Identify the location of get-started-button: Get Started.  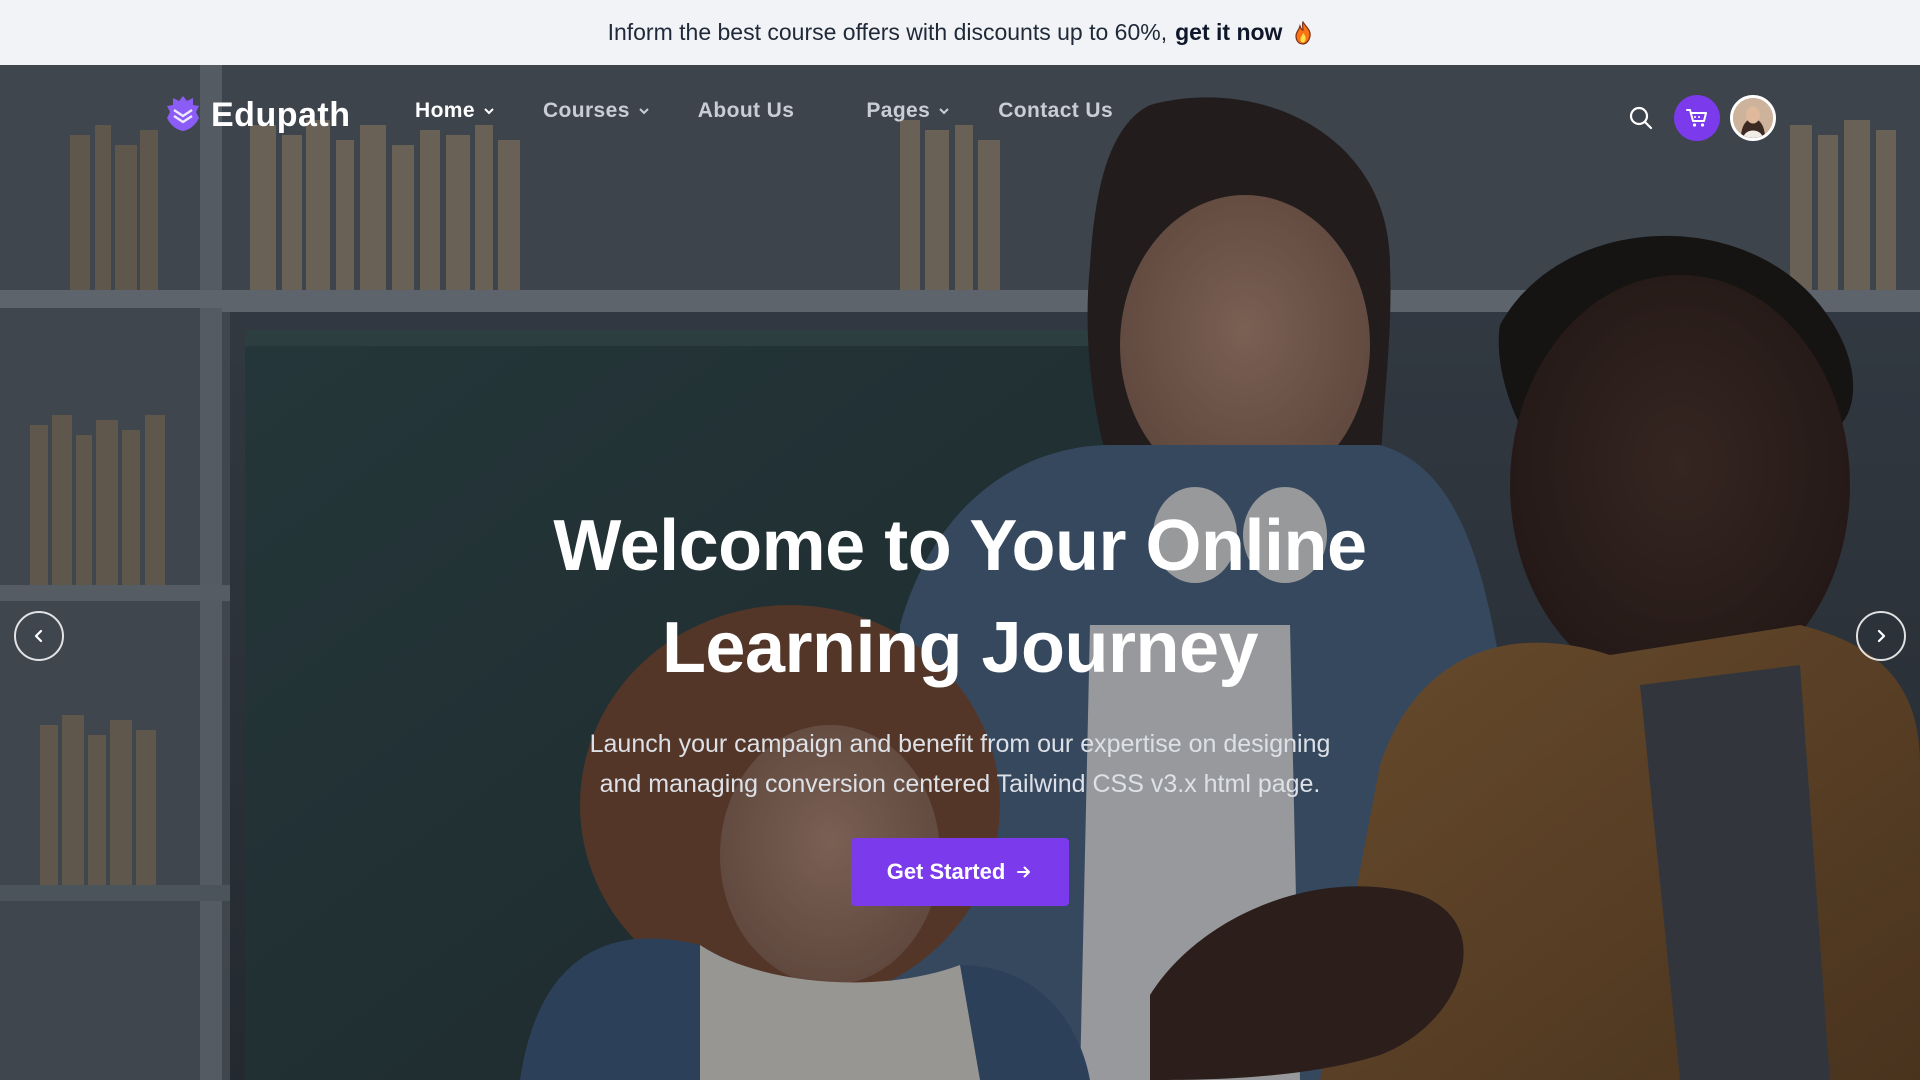
(960, 872).